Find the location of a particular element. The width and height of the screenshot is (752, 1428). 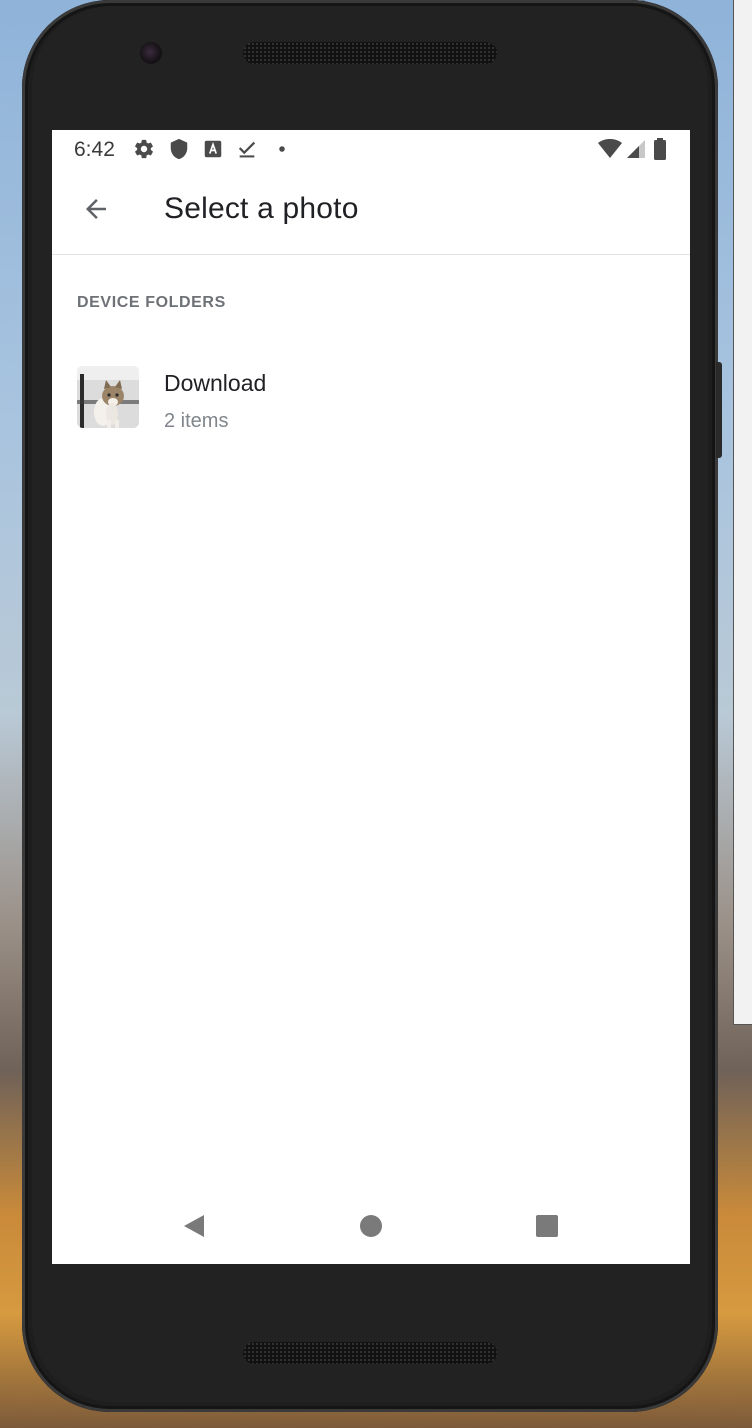

navigation-bar is located at coordinates (371, 1227).